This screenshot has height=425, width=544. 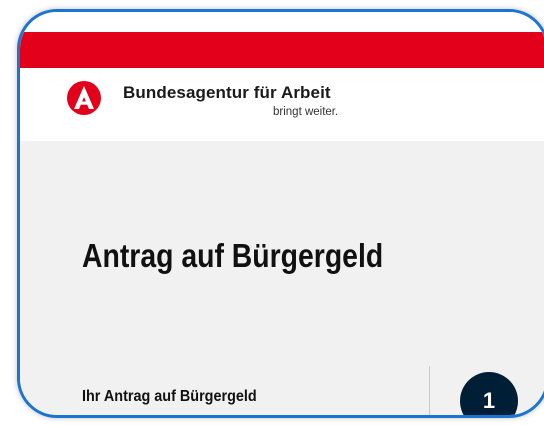 What do you see at coordinates (84, 98) in the screenshot?
I see `ba-logo-icon` at bounding box center [84, 98].